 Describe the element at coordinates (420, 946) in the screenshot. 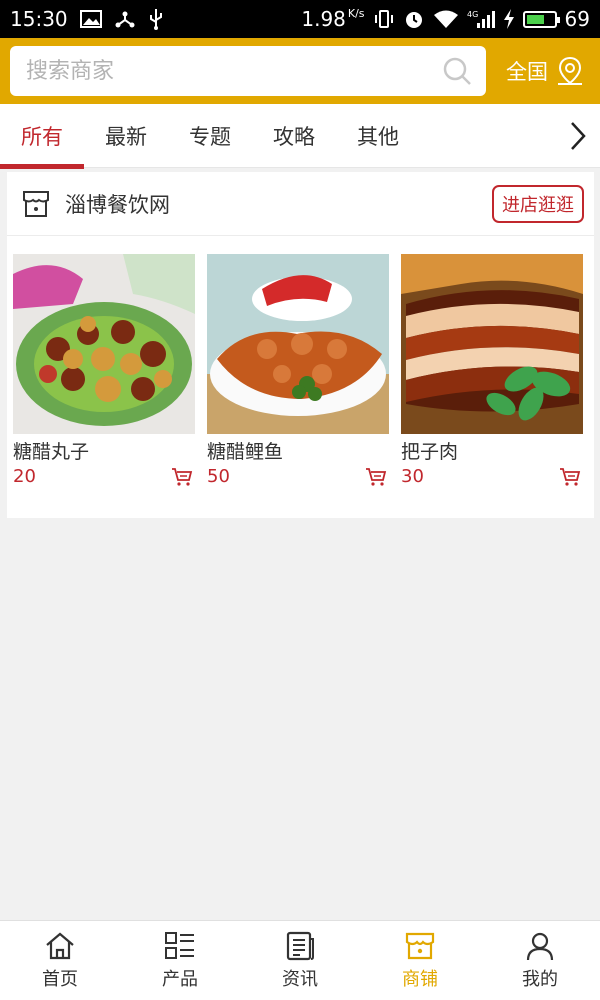

I see `shop-icon` at that location.